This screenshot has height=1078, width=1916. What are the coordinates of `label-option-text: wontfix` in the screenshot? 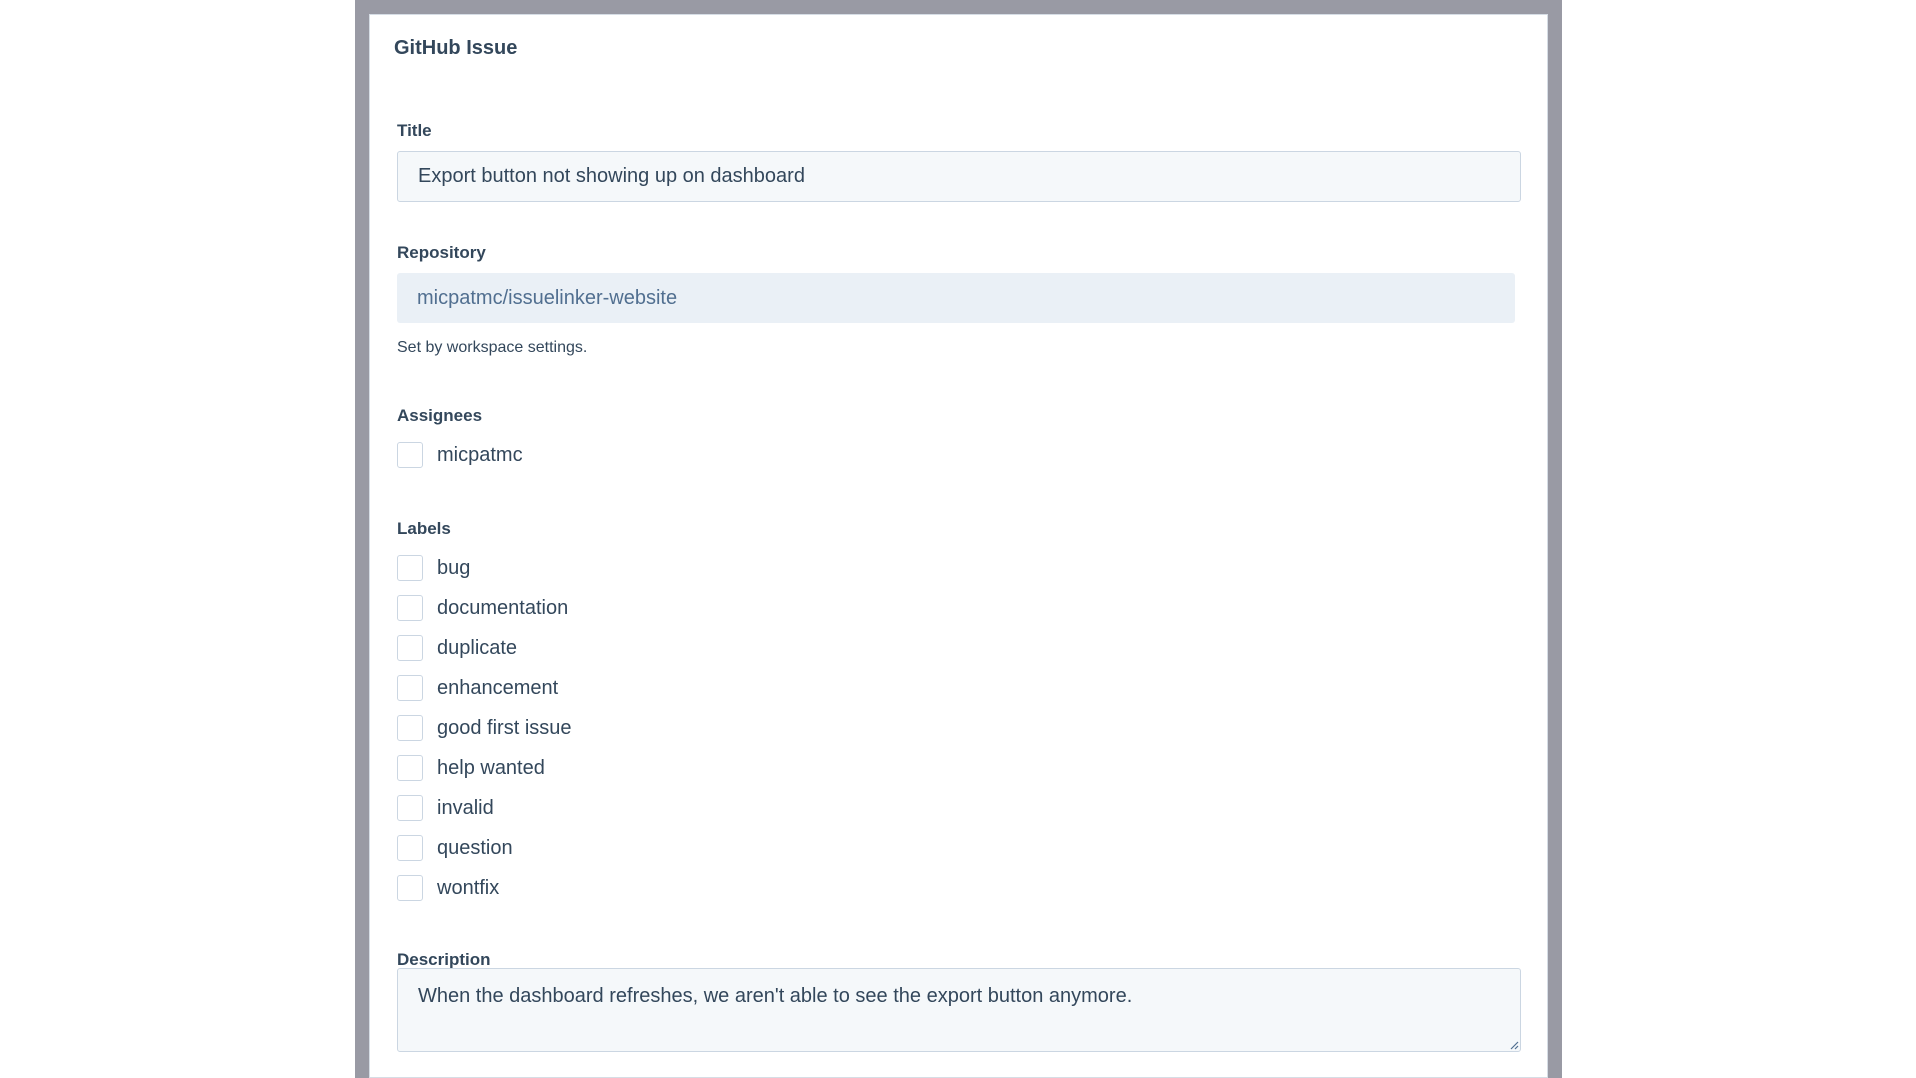 It's located at (468, 887).